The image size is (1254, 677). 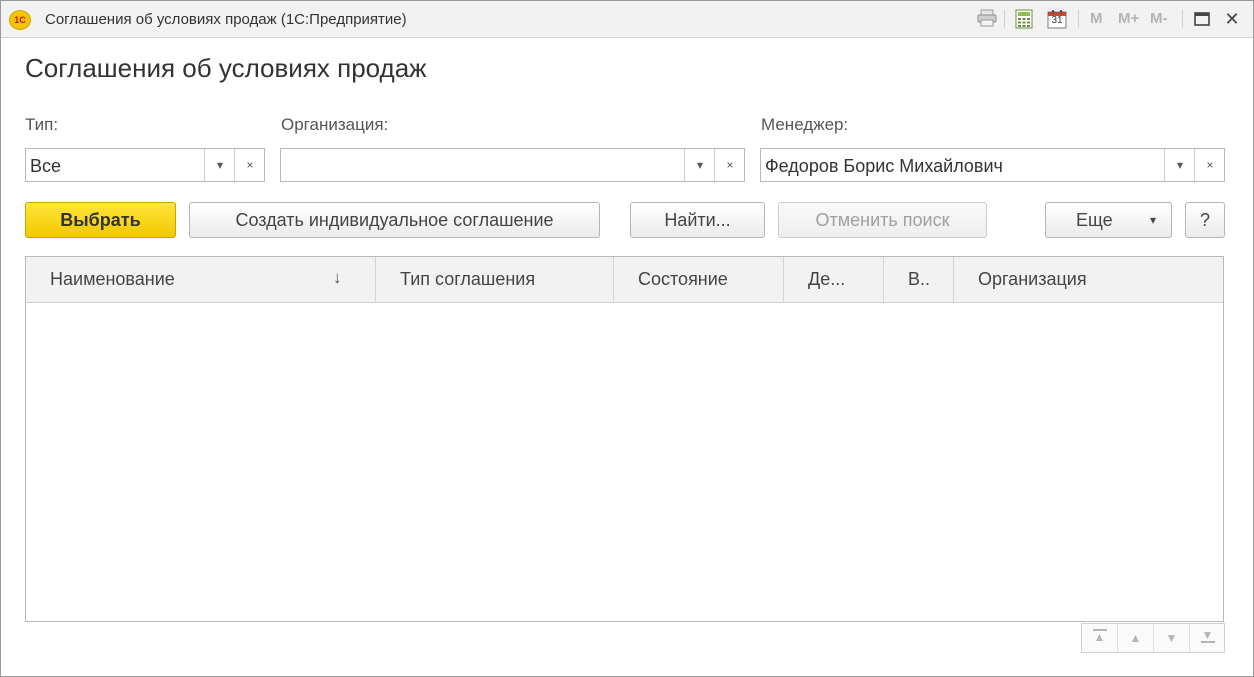 I want to click on list-navigation: ▲ ▲ ▼ ▼, so click(x=1153, y=638).